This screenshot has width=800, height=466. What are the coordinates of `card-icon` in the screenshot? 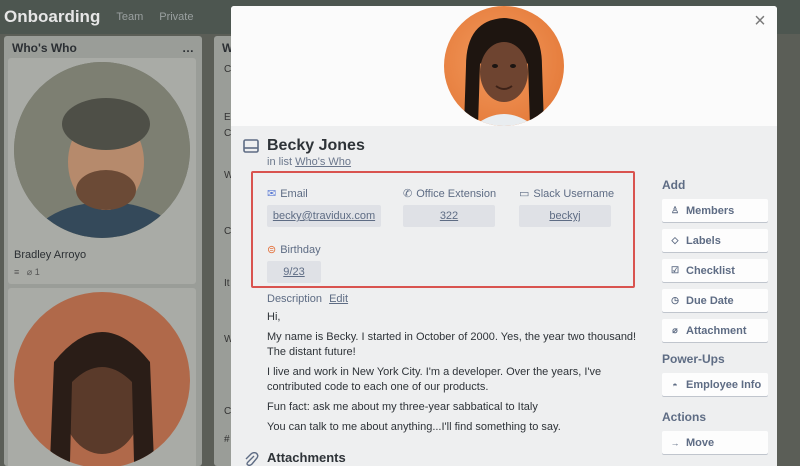 It's located at (251, 146).